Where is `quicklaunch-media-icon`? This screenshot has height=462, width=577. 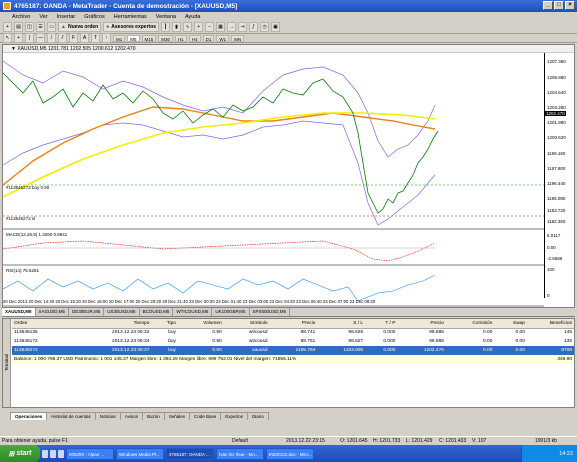 quicklaunch-media-icon is located at coordinates (61, 453).